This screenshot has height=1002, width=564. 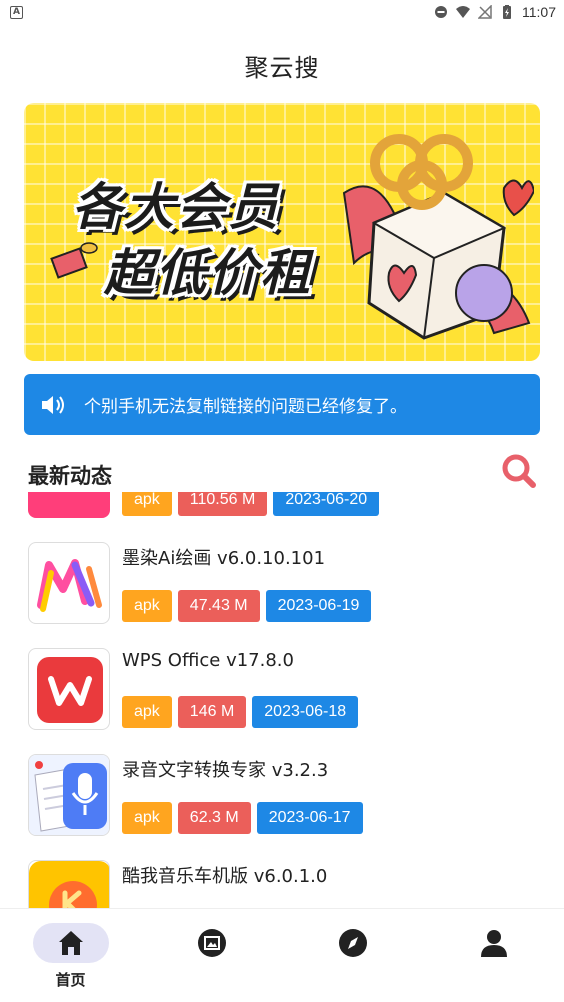 I want to click on banner-subheadline: 超低价租, so click(x=208, y=273).